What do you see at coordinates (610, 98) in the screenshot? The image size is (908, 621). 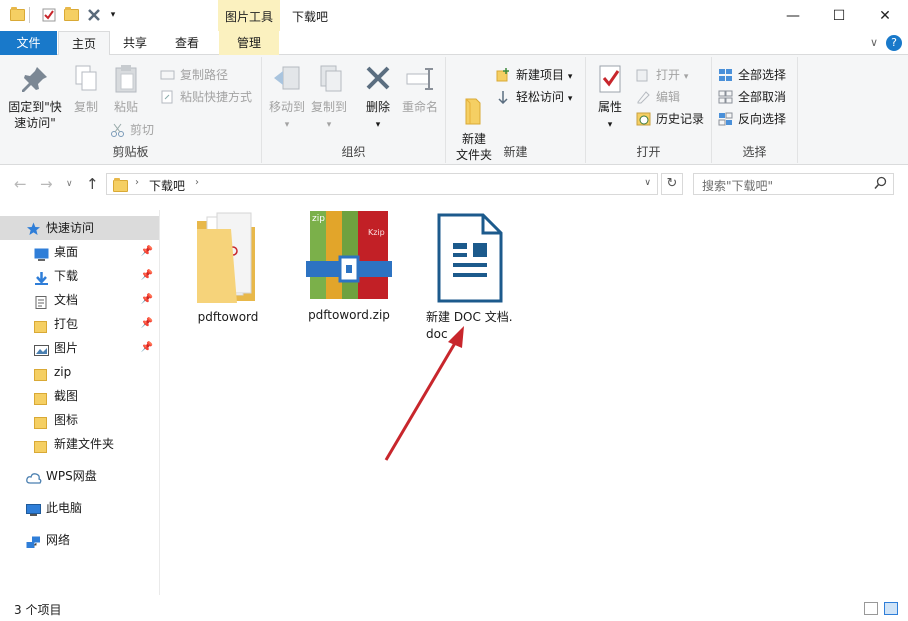 I see `properties-button: 属性 ▾` at bounding box center [610, 98].